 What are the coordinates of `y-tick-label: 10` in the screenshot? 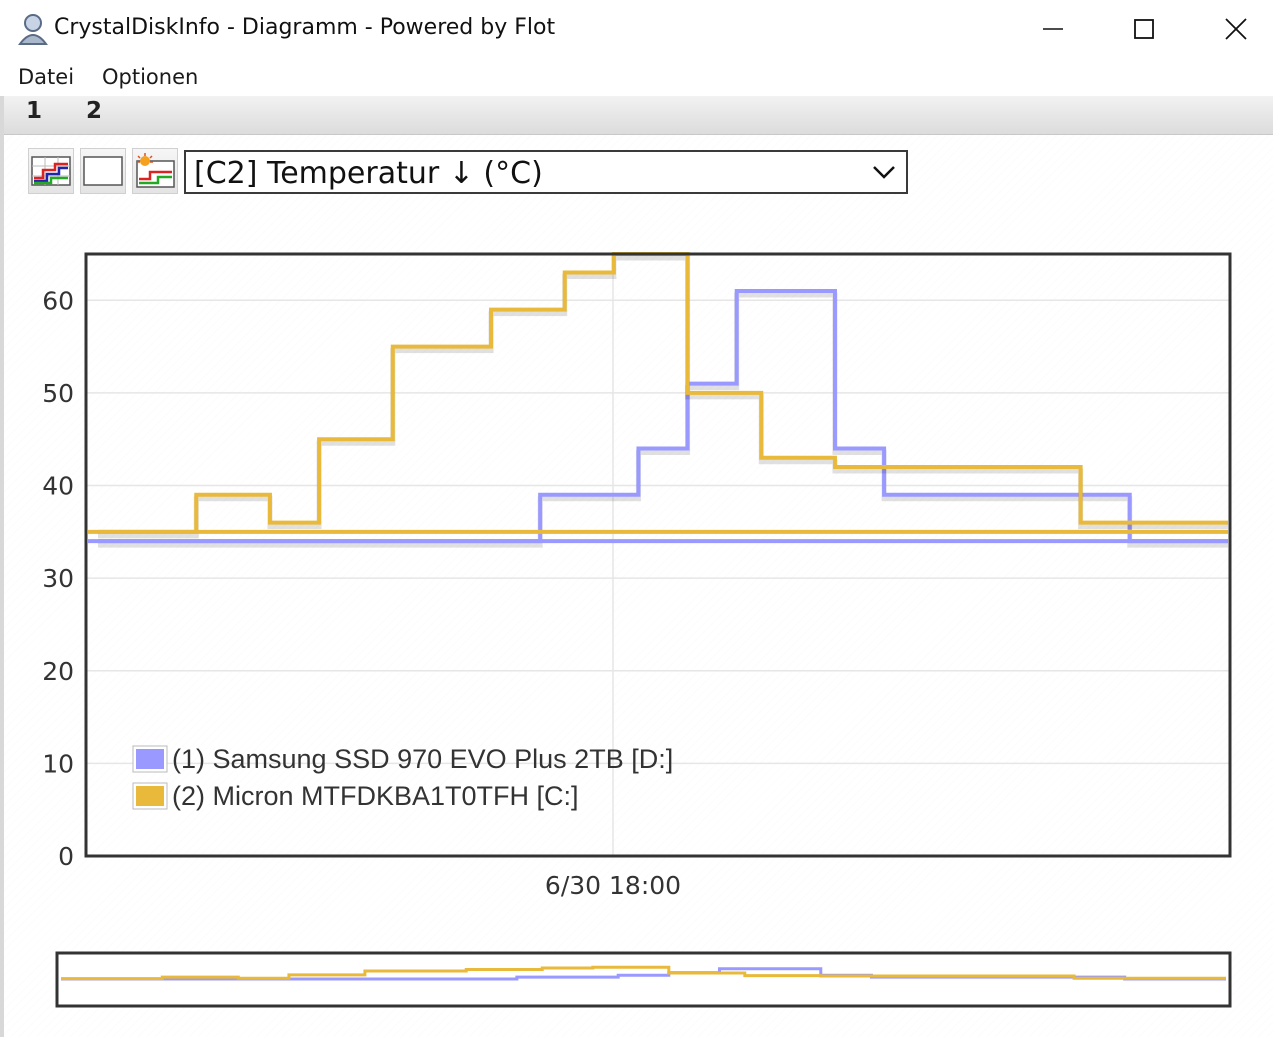 It's located at (58, 763).